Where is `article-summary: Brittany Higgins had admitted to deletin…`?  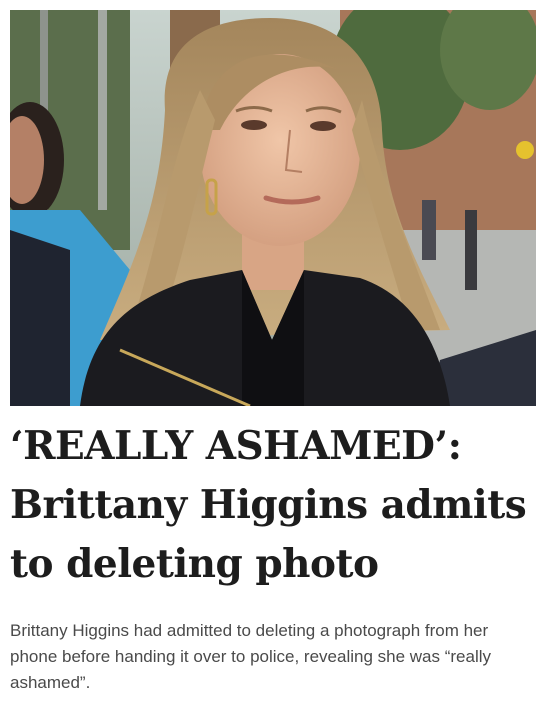 article-summary: Brittany Higgins had admitted to deletin… is located at coordinates (251, 656).